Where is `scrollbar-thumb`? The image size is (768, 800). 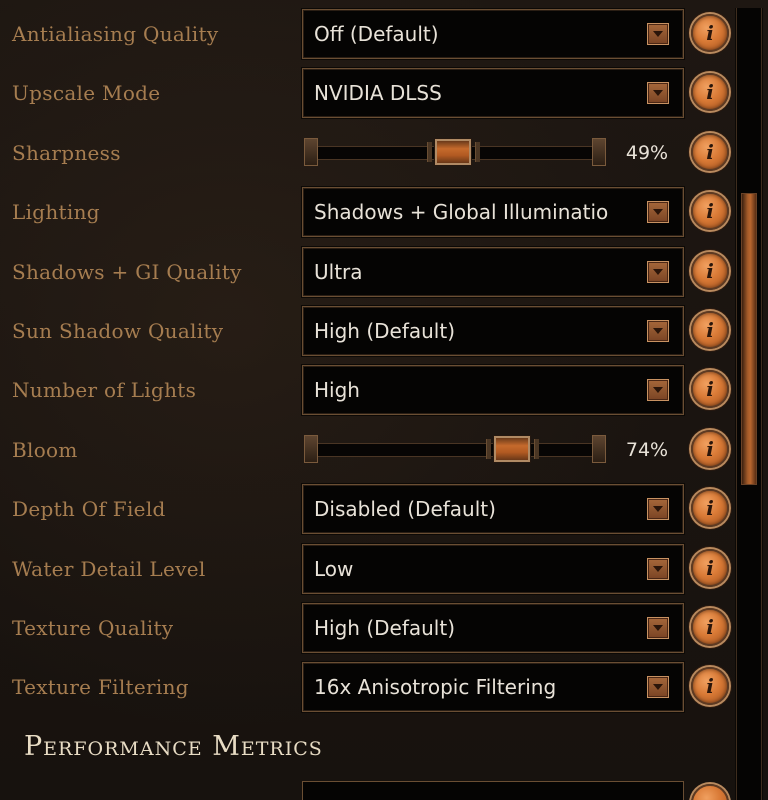
scrollbar-thumb is located at coordinates (749, 339).